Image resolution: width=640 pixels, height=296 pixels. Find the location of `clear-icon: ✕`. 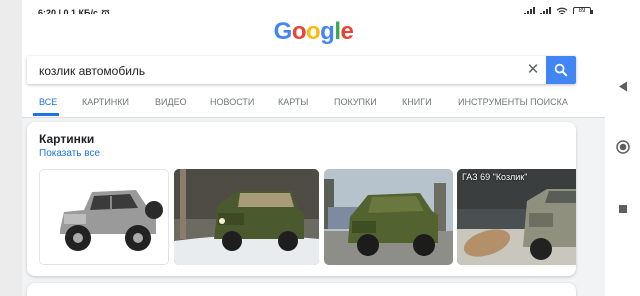

clear-icon: ✕ is located at coordinates (533, 70).